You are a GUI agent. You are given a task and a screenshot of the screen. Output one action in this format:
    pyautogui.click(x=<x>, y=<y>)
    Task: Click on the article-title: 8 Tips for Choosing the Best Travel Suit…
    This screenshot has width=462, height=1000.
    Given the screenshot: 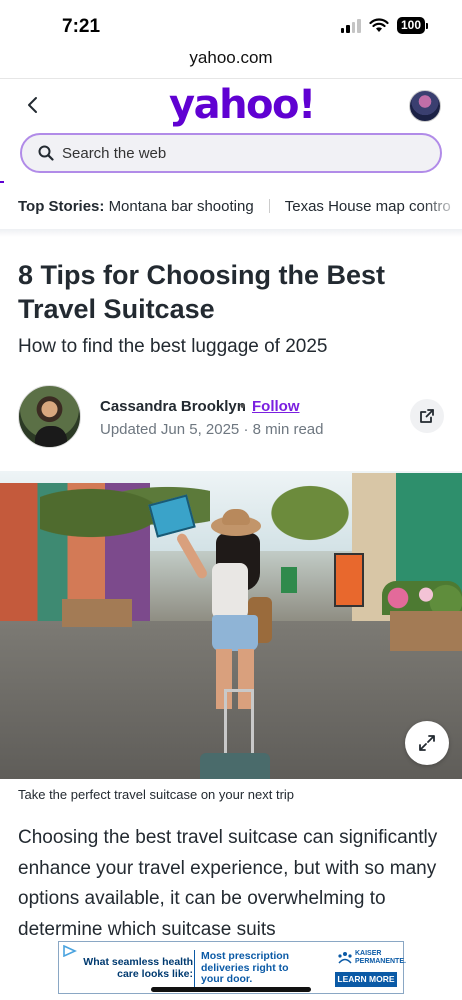 What is the action you would take?
    pyautogui.click(x=202, y=292)
    